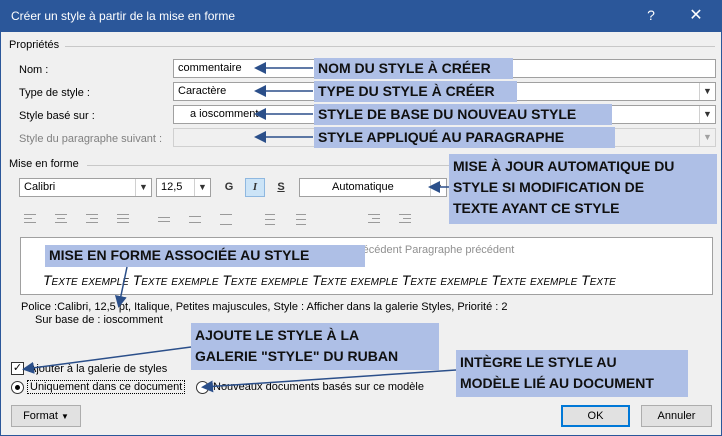  I want to click on arrow-gallery, so click(107, 360).